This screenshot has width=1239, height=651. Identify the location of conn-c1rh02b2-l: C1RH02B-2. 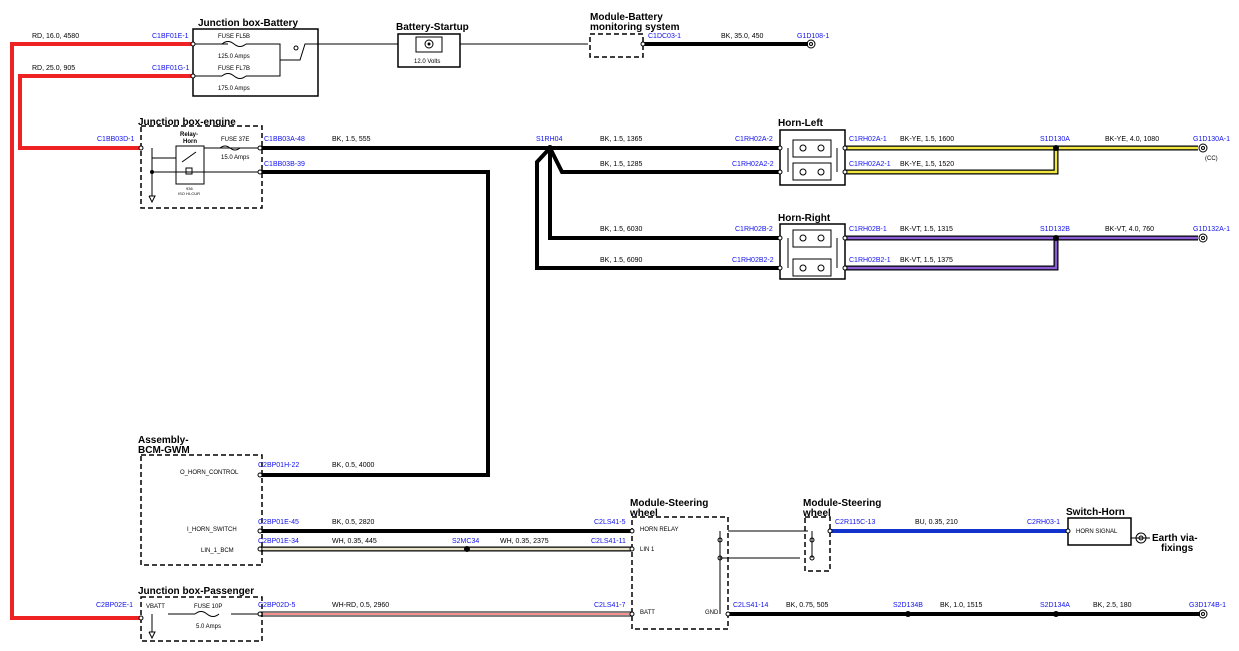
(754, 229).